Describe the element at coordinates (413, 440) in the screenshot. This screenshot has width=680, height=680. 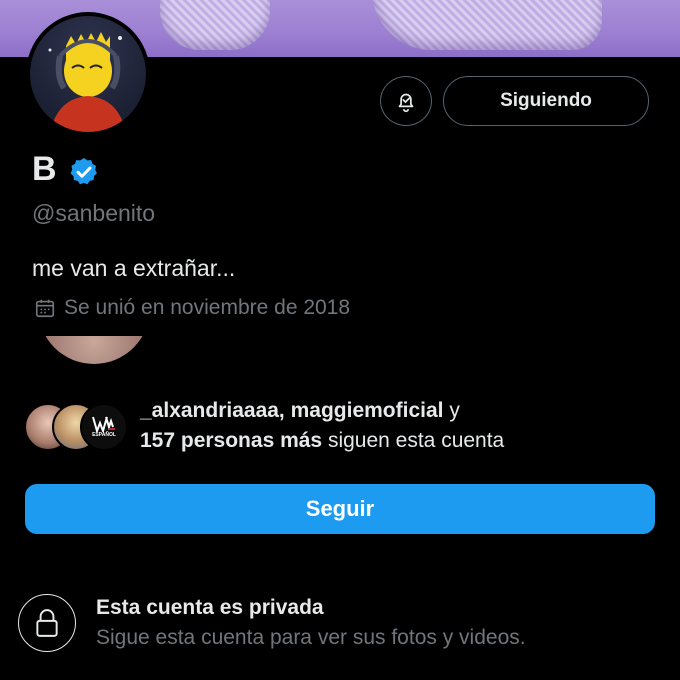
I see `followers-suffix: siguen esta cuenta` at that location.